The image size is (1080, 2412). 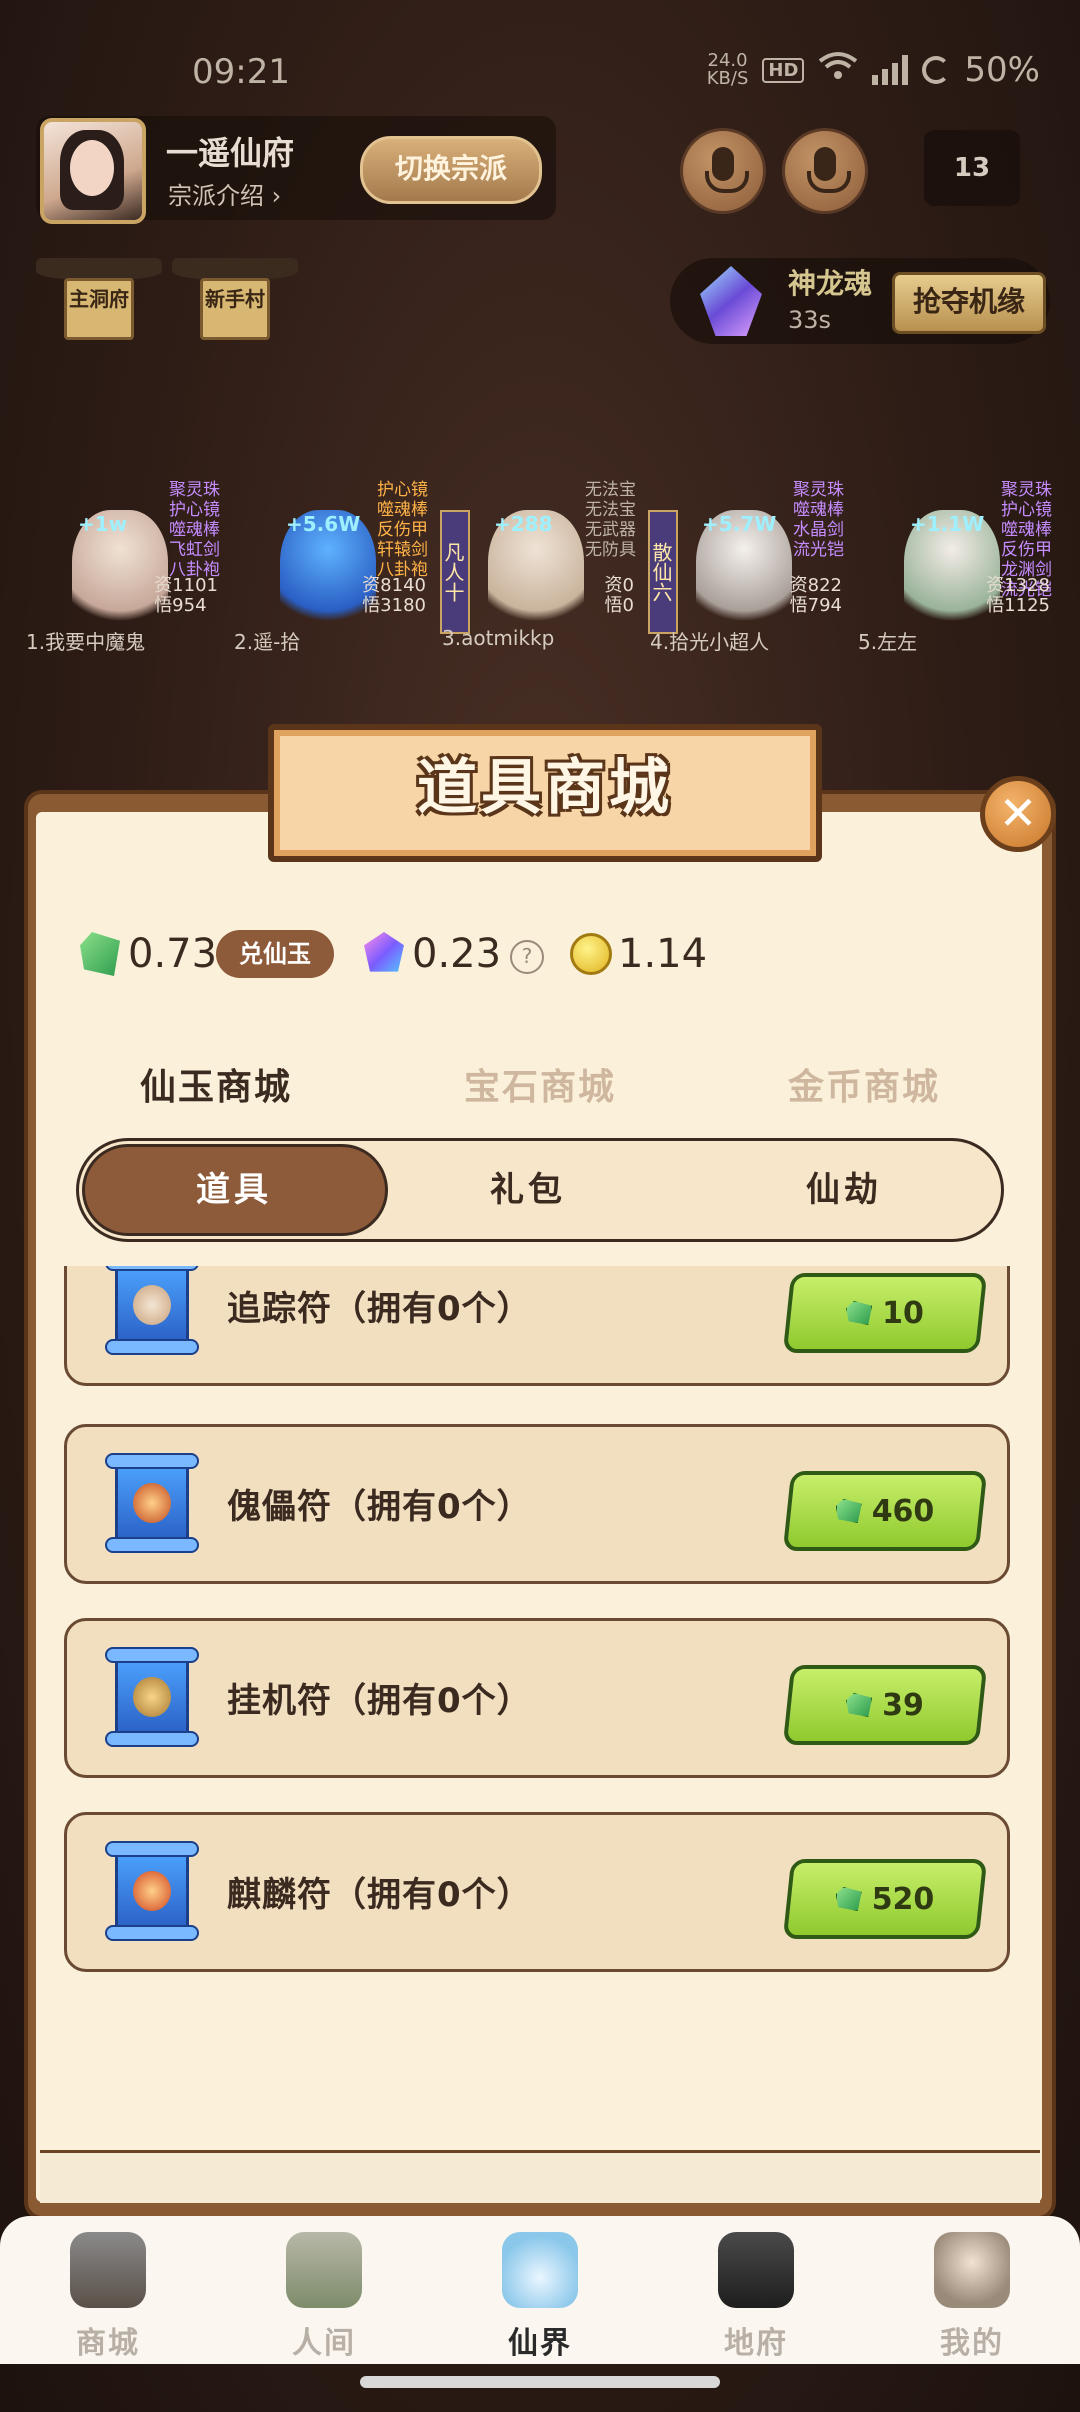 I want to click on clock: 09:21, so click(x=241, y=72).